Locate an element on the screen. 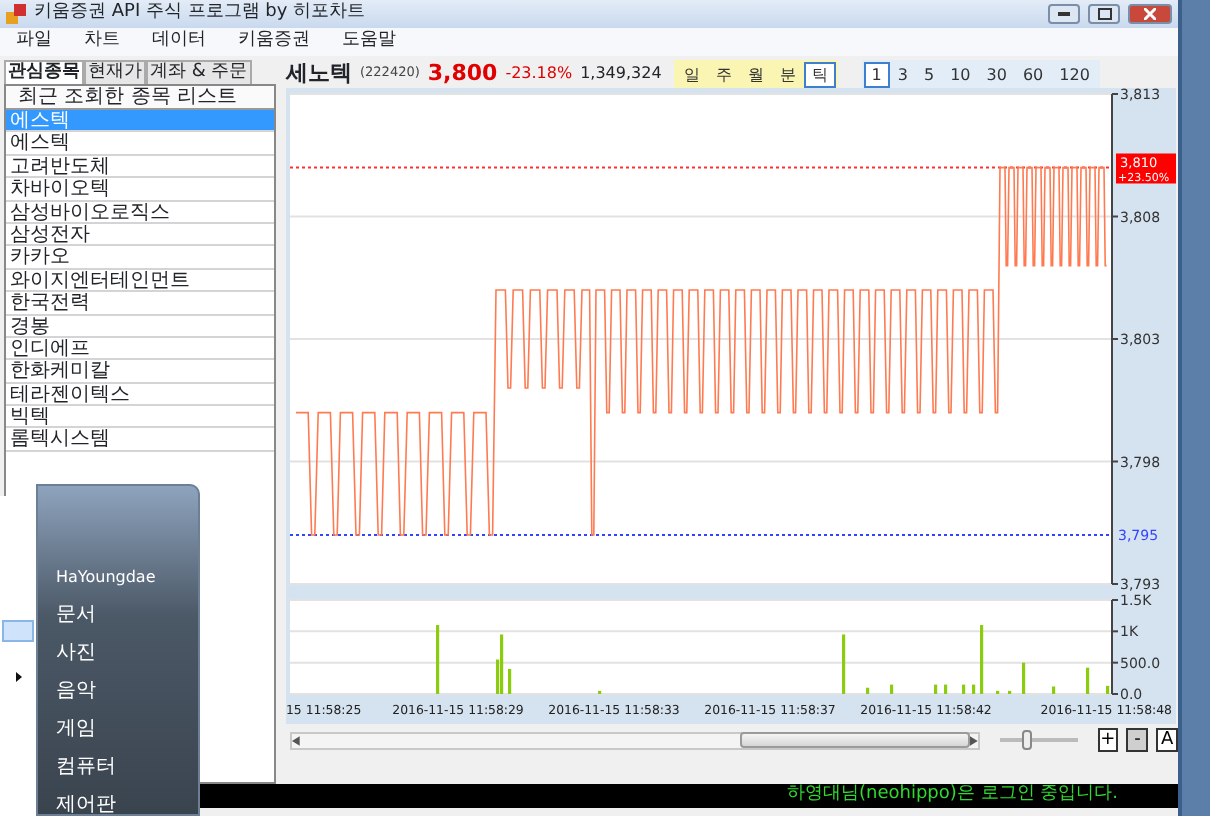  stock-list-item: 삼성전자 is located at coordinates (140, 235).